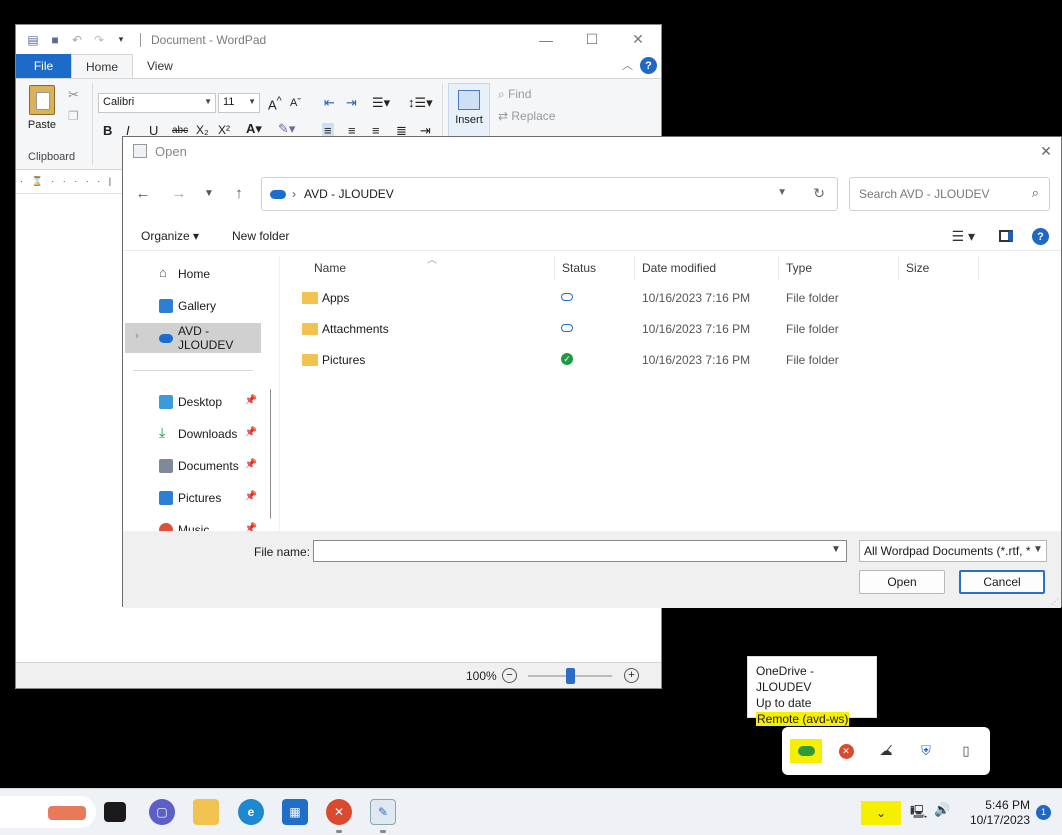 This screenshot has height=835, width=1062. What do you see at coordinates (99, 40) in the screenshot?
I see `redo-icon: ↷` at bounding box center [99, 40].